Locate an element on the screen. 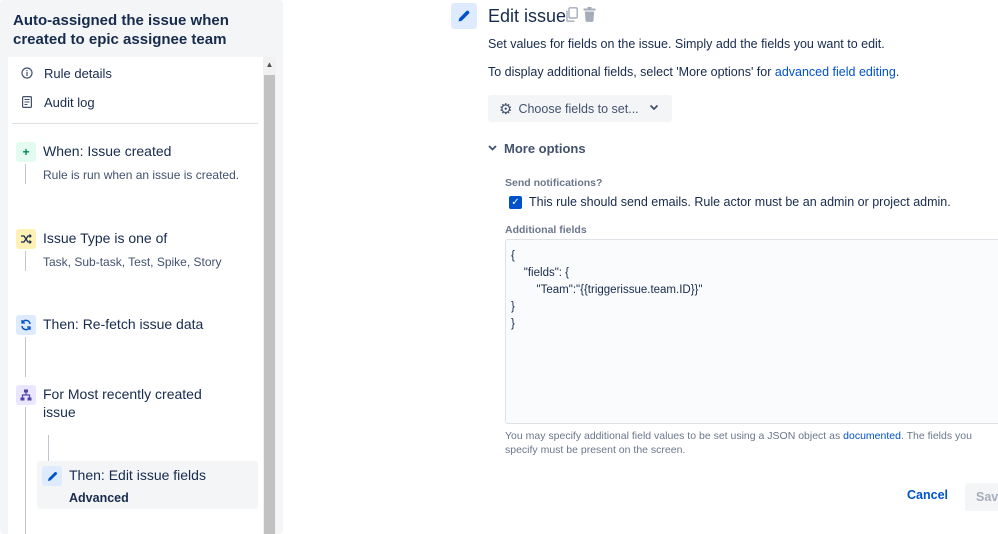  step-trigger-title: When: Issue created is located at coordinates (143, 151).